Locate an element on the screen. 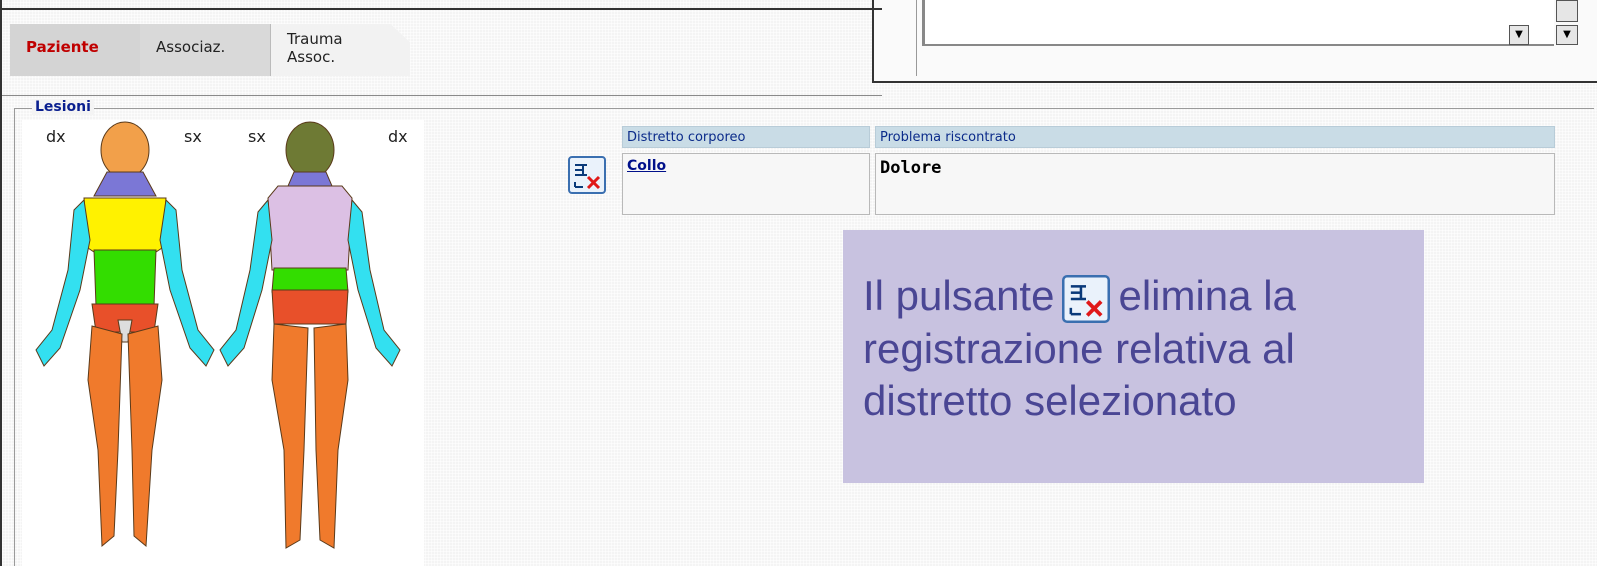  back-right-arm-region is located at coordinates (374, 282).